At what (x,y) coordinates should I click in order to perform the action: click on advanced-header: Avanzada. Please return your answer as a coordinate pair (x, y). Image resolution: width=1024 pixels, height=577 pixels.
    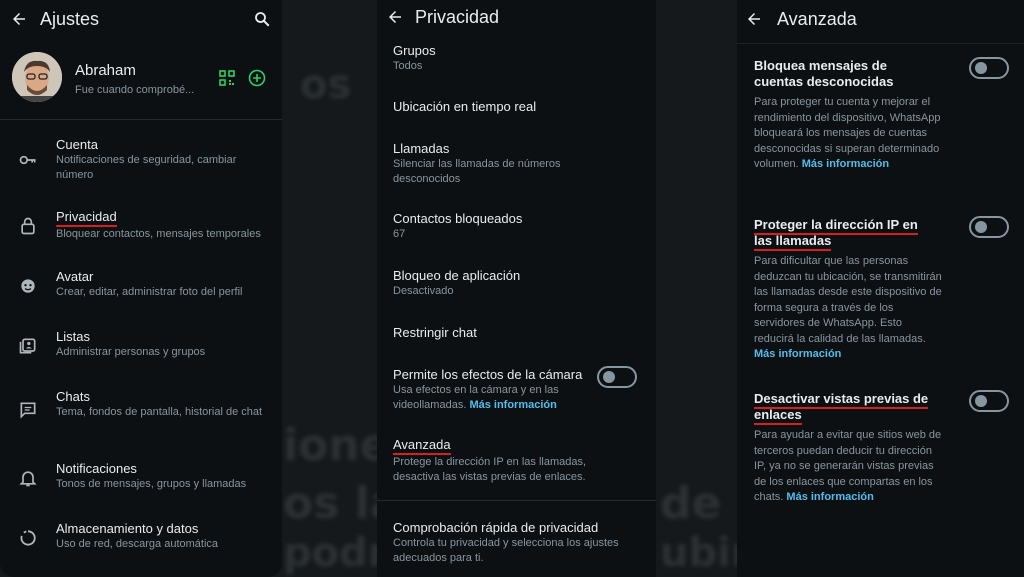
    Looking at the image, I should click on (880, 20).